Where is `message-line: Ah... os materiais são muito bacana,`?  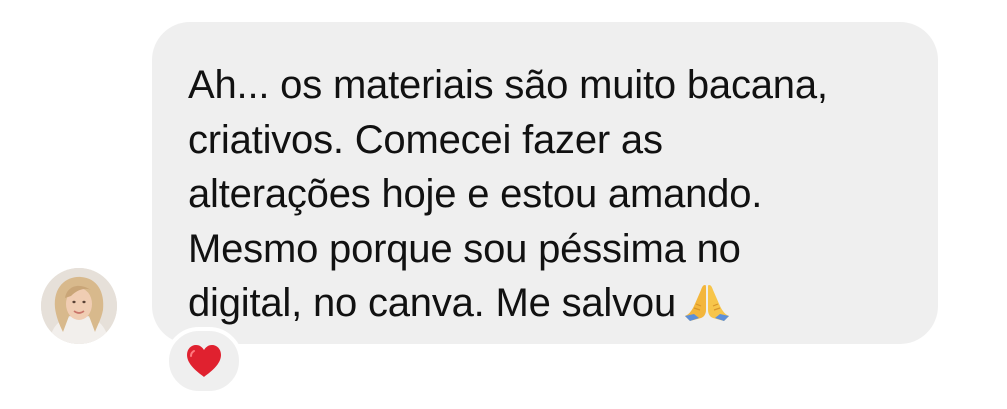
message-line: Ah... os materiais são muito bacana, is located at coordinates (508, 85).